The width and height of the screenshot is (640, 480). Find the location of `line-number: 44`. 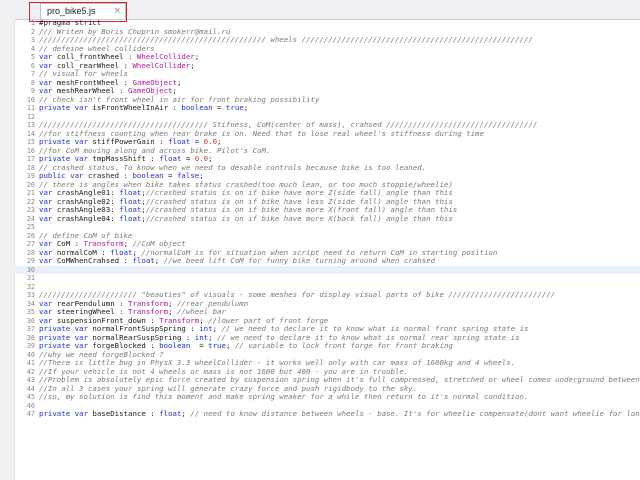

line-number: 44 is located at coordinates (30, 388).